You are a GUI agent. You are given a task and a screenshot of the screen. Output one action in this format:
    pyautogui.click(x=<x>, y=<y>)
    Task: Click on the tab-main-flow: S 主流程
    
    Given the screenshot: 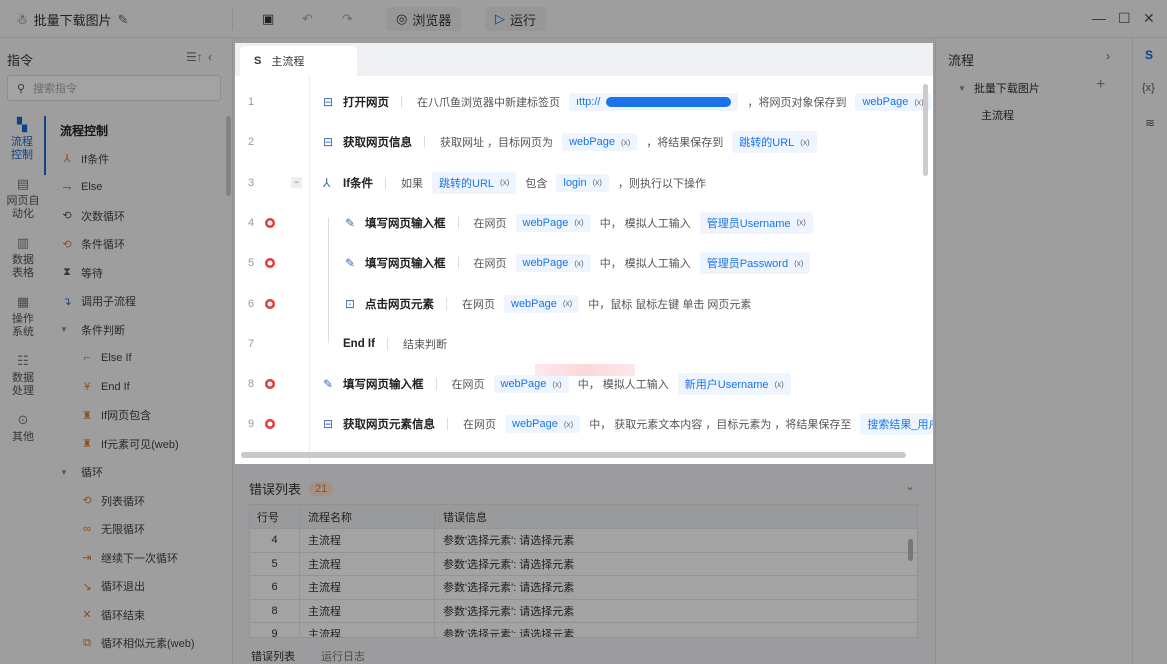 What is the action you would take?
    pyautogui.click(x=298, y=61)
    